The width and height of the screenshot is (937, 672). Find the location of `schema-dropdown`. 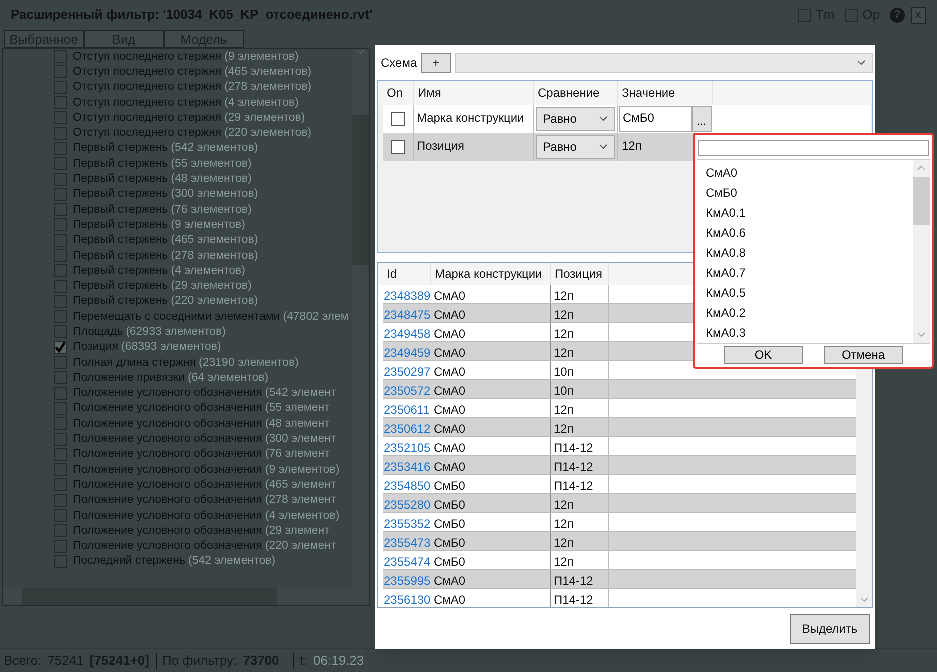

schema-dropdown is located at coordinates (664, 63).